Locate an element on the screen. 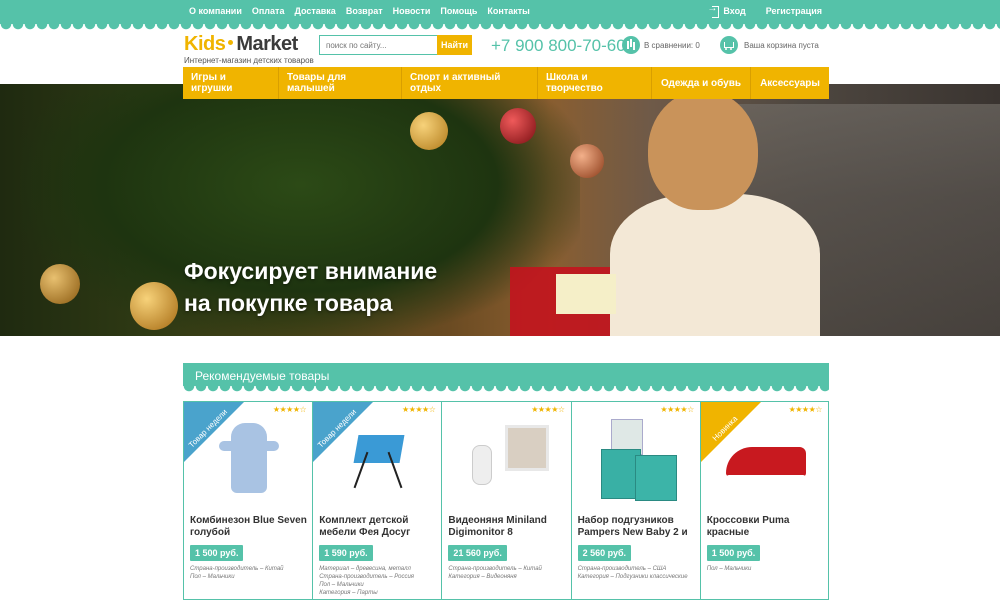 The height and width of the screenshot is (600, 1000). hero-child-hair-image is located at coordinates (703, 150).